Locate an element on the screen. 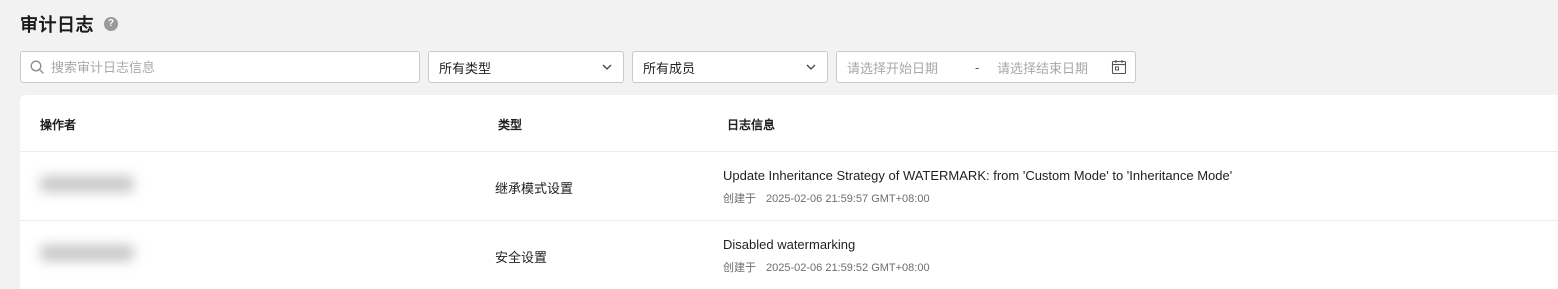  end-date-input: 请选择结束日期 is located at coordinates (1053, 67).